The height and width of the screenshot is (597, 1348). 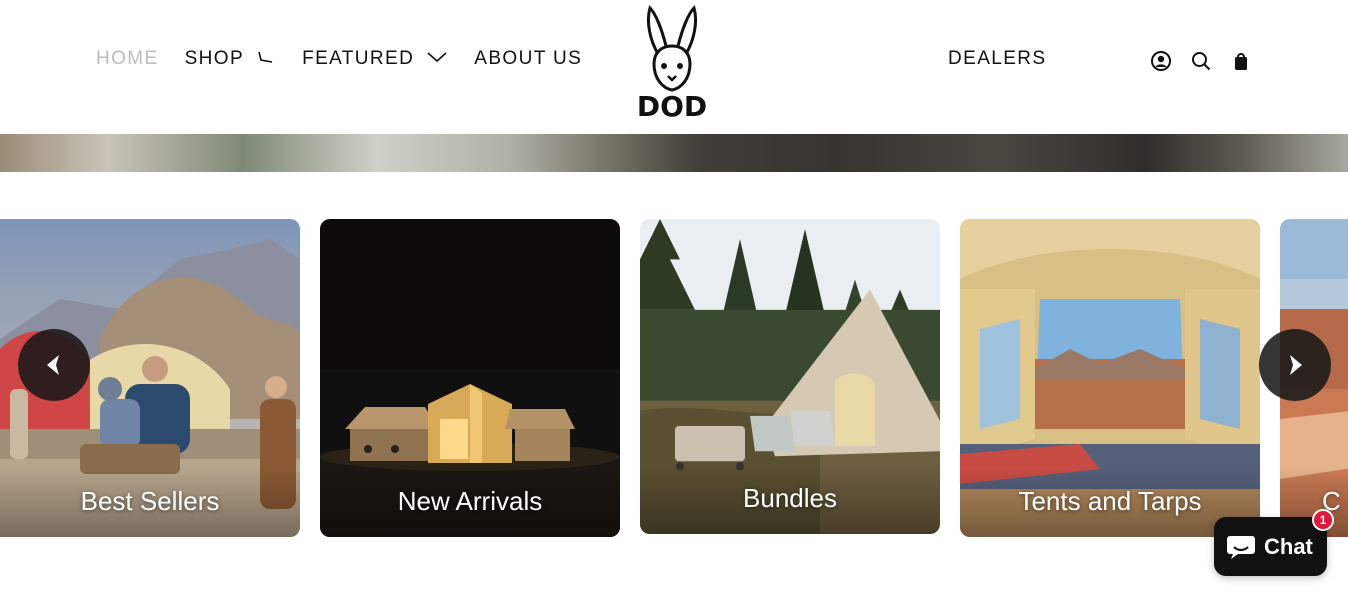 I want to click on carousel-next-button, so click(x=1295, y=365).